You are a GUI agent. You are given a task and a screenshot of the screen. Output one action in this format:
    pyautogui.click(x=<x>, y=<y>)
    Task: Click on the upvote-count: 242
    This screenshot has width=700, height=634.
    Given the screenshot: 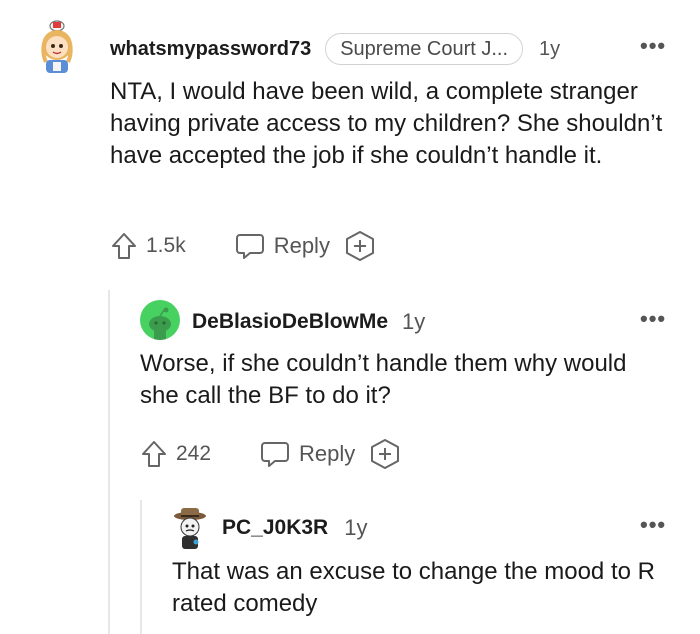 What is the action you would take?
    pyautogui.click(x=194, y=453)
    